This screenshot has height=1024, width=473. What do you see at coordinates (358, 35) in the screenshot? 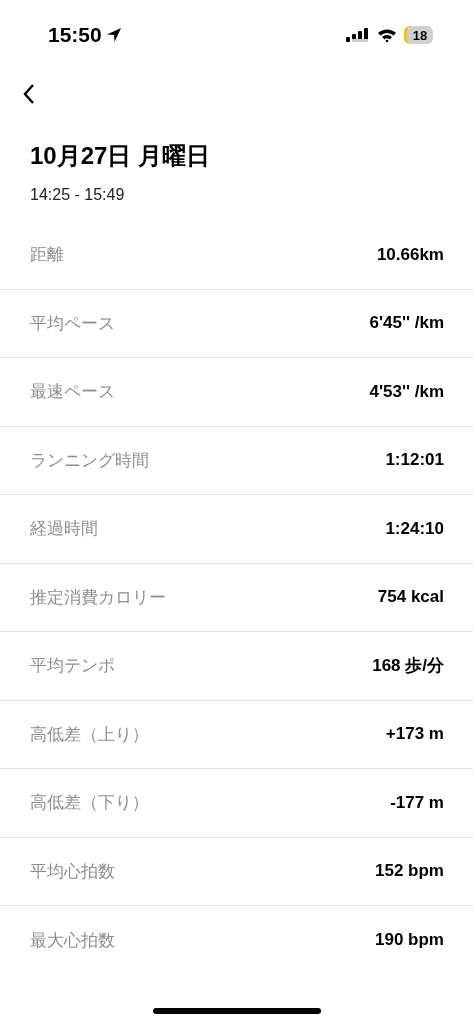
I see `signal-icon` at bounding box center [358, 35].